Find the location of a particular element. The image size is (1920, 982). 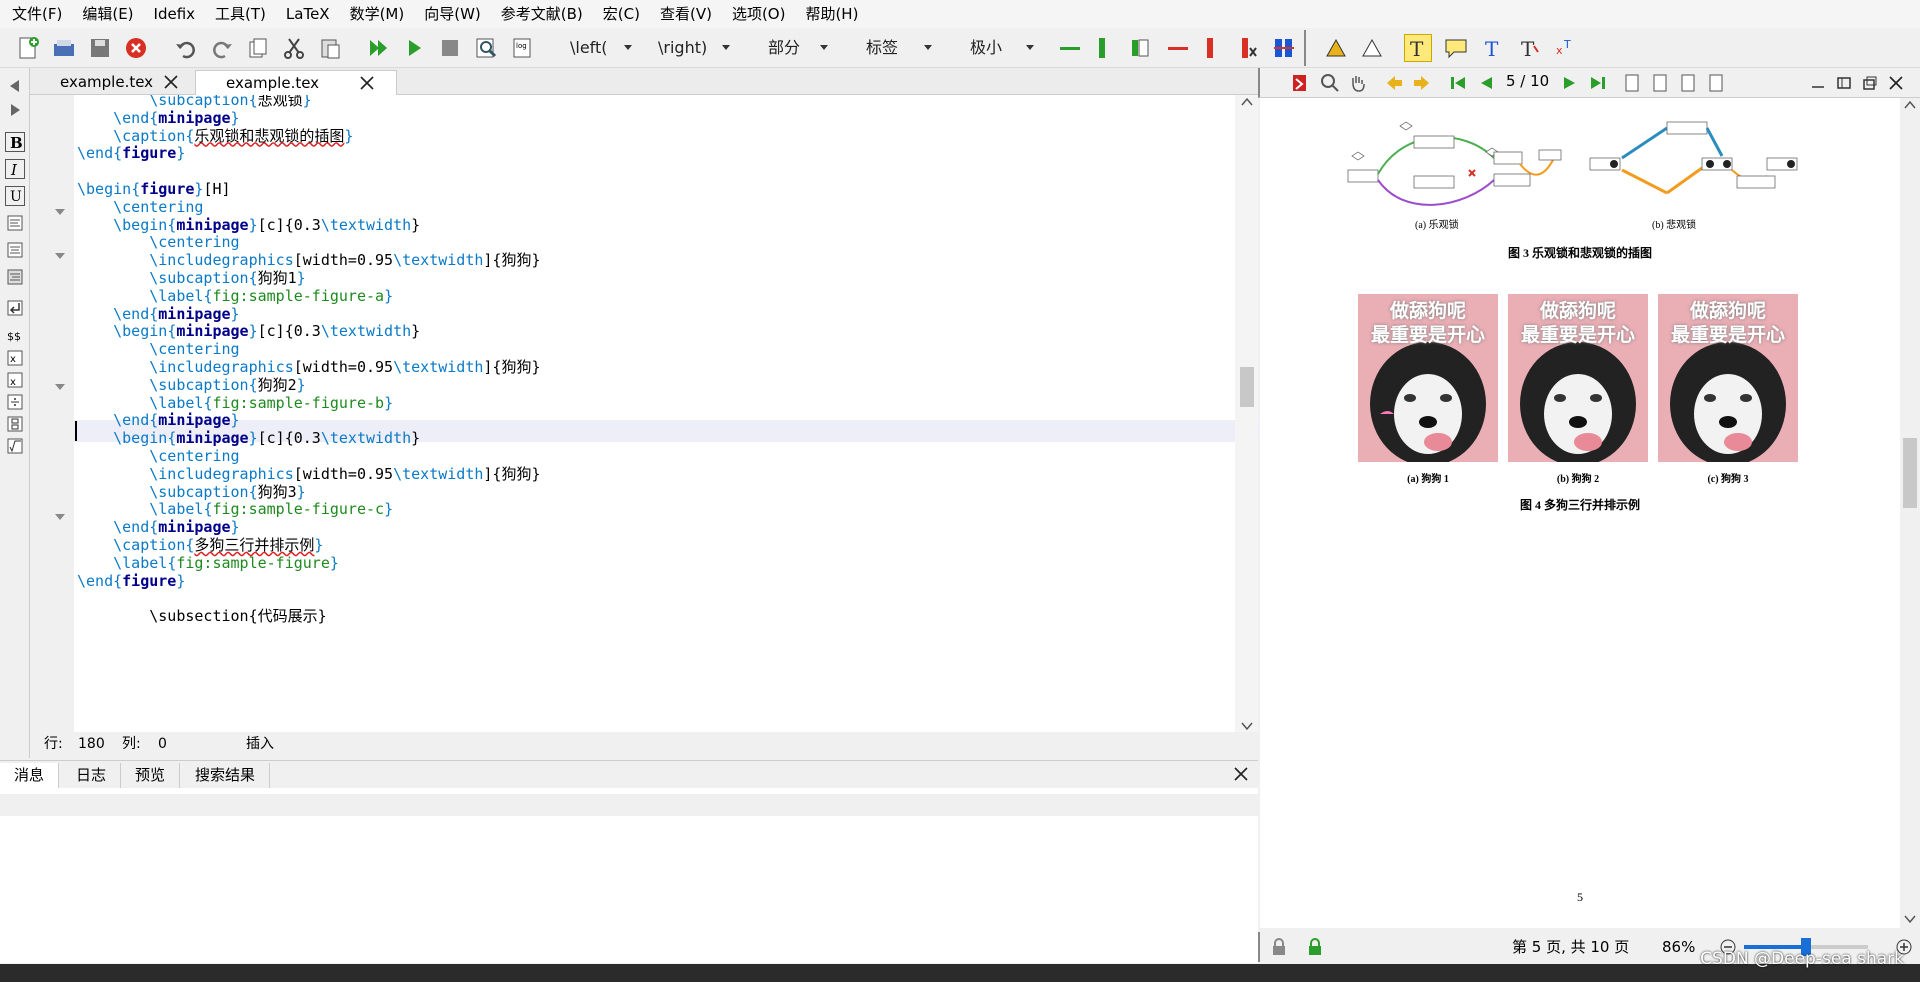

pdf-scrollbar is located at coordinates (1910, 513).